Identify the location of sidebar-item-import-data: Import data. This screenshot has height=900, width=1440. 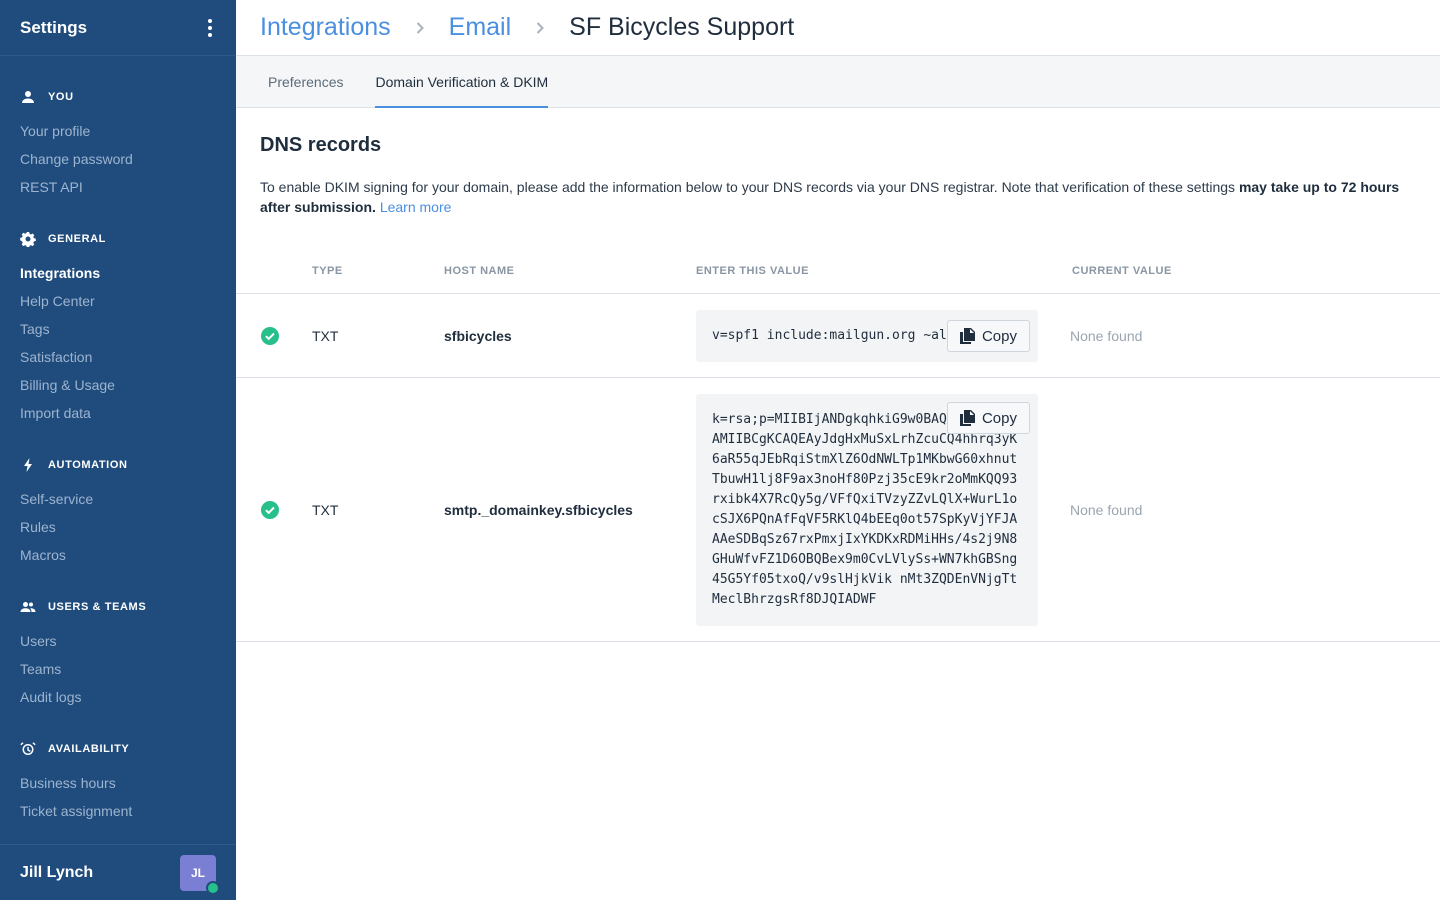
(118, 413).